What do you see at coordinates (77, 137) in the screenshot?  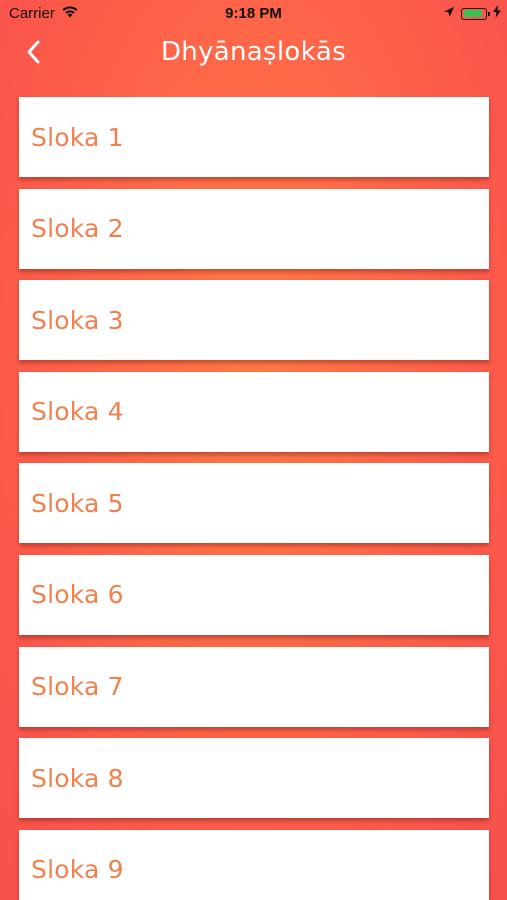 I see `sloka-label: Sloka 1` at bounding box center [77, 137].